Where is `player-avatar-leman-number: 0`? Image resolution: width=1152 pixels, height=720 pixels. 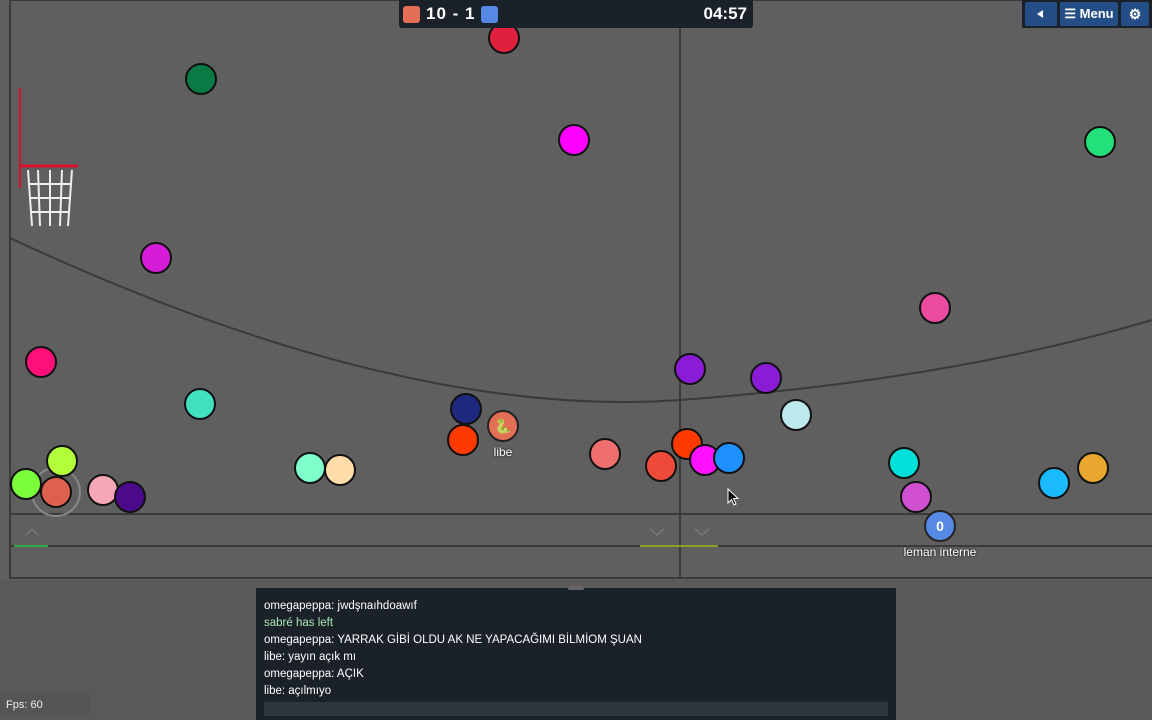
player-avatar-leman-number: 0 is located at coordinates (940, 526).